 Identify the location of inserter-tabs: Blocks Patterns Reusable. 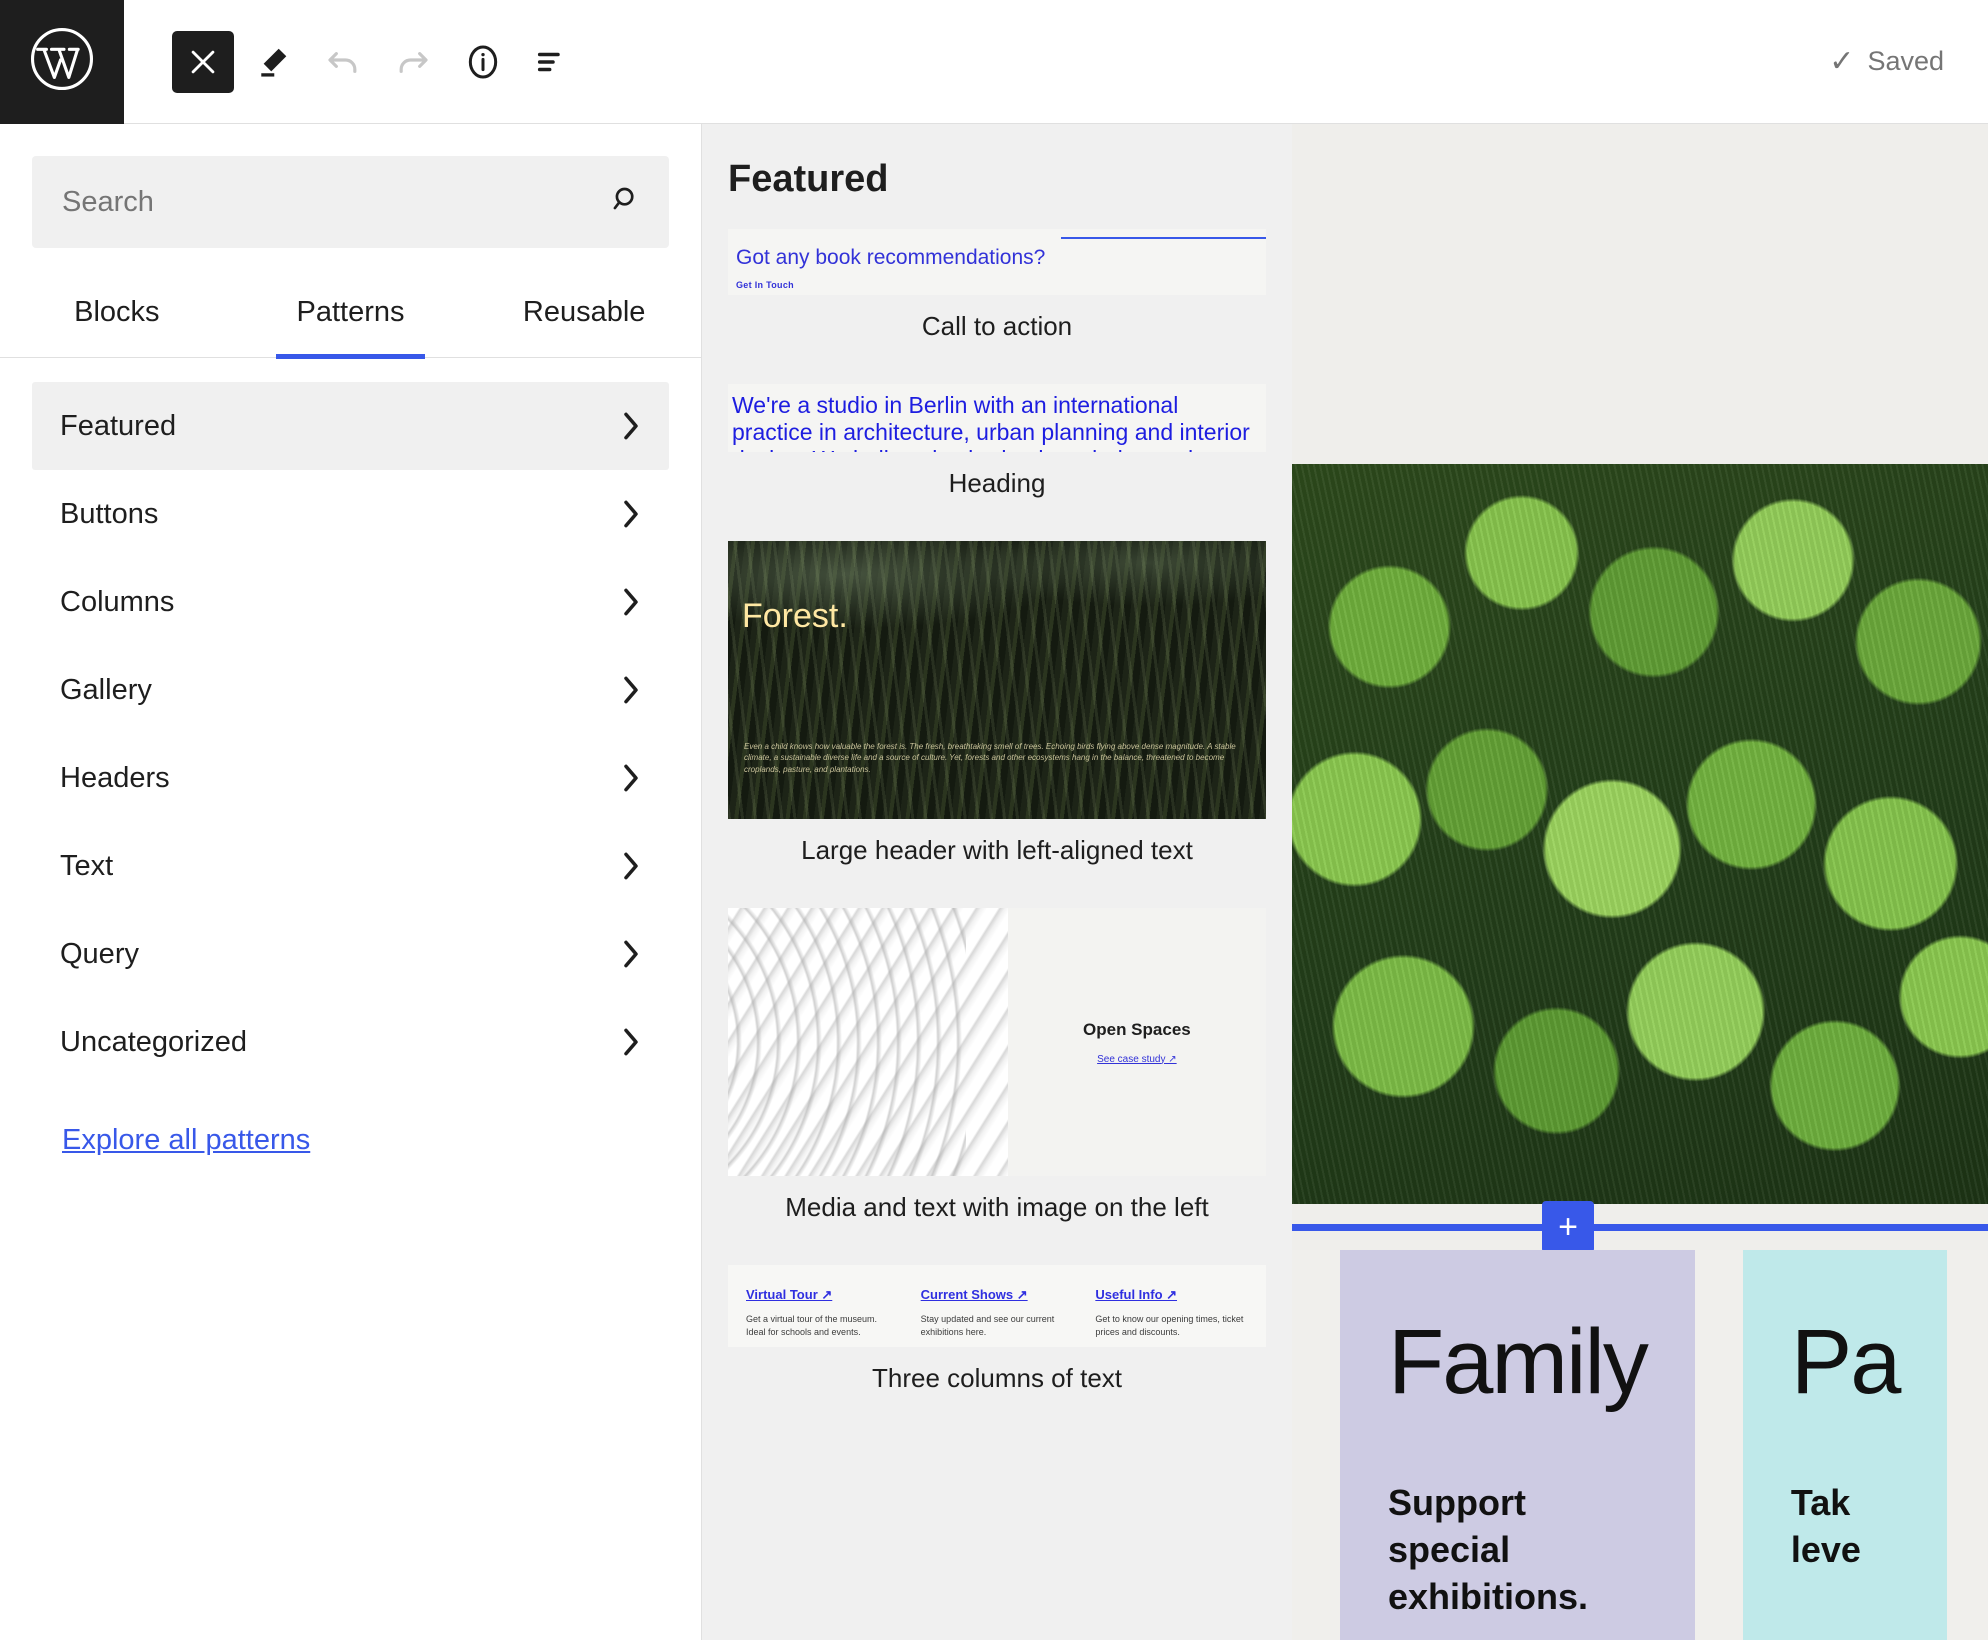
(350, 320).